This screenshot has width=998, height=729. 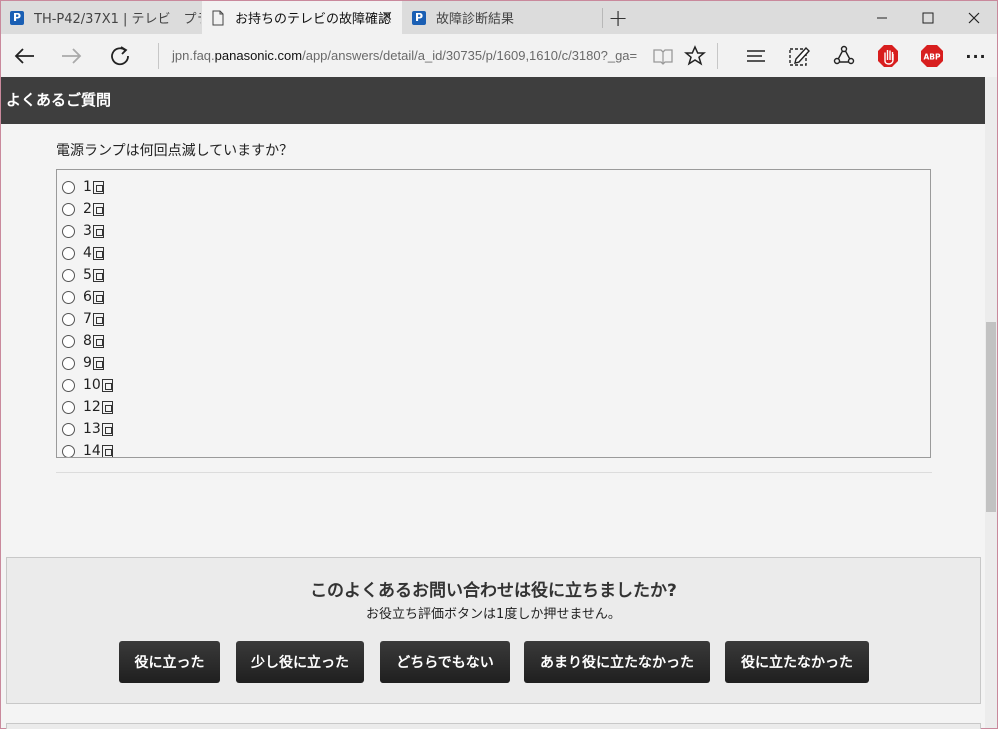 I want to click on hub-icon, so click(x=756, y=56).